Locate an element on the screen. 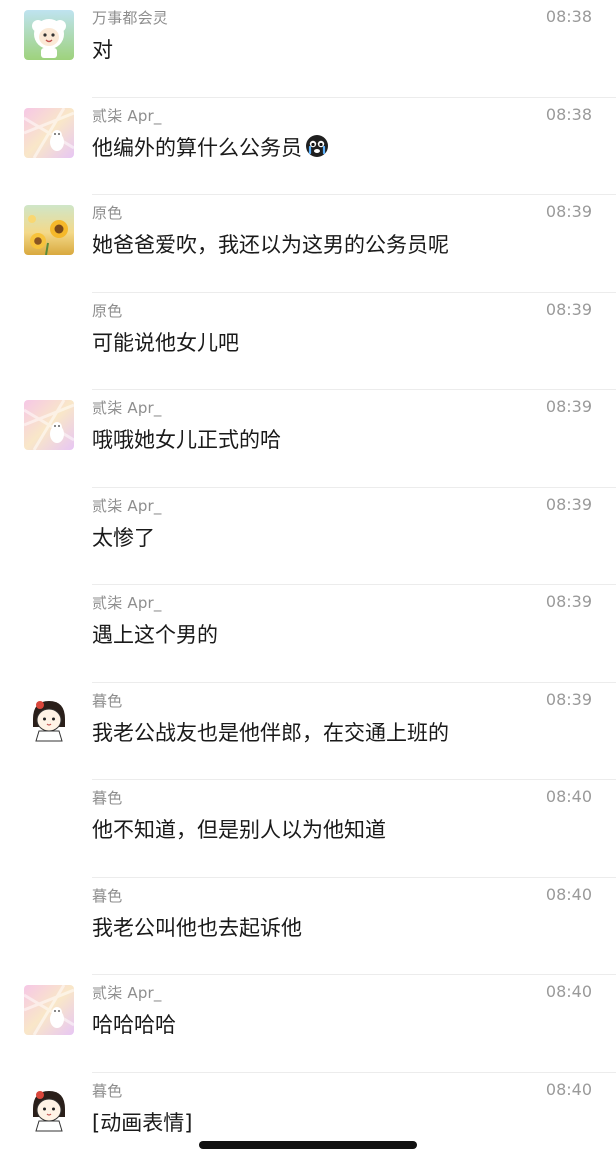 The height and width of the screenshot is (1170, 616). message-text: 我老公叫他也去起诉他 is located at coordinates (197, 927).